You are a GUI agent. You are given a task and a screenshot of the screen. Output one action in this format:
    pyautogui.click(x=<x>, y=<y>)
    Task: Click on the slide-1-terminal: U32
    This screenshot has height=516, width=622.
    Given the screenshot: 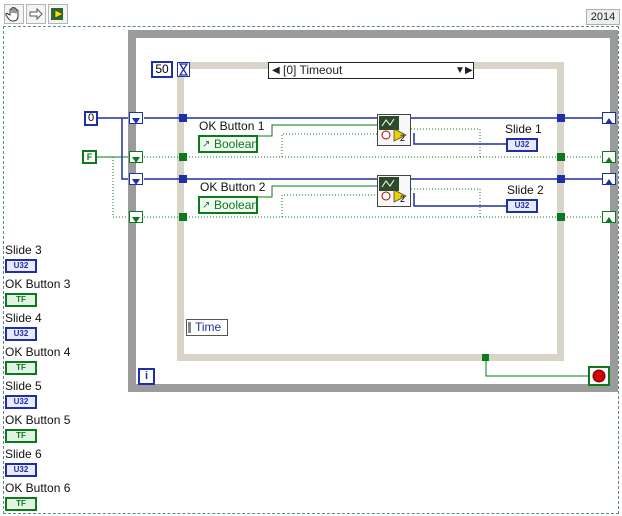 What is the action you would take?
    pyautogui.click(x=522, y=145)
    